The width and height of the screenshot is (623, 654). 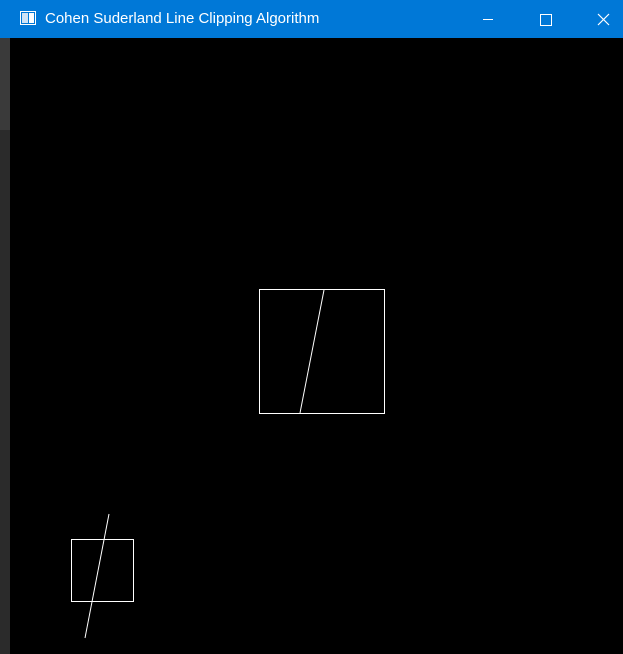 I want to click on background-window-edge, so click(x=5, y=346).